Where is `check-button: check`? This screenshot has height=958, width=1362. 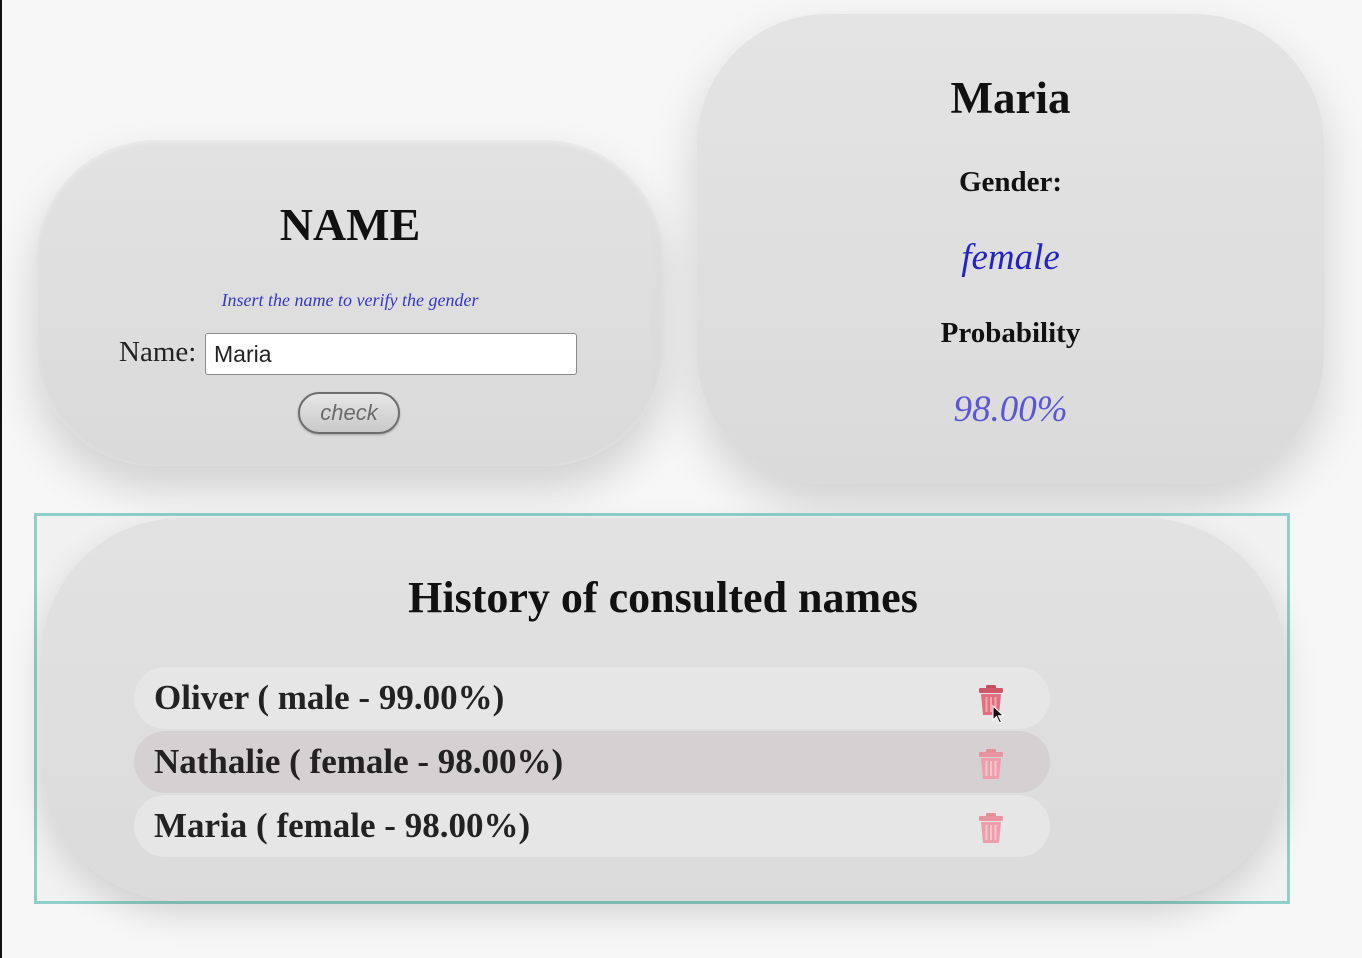 check-button: check is located at coordinates (349, 413).